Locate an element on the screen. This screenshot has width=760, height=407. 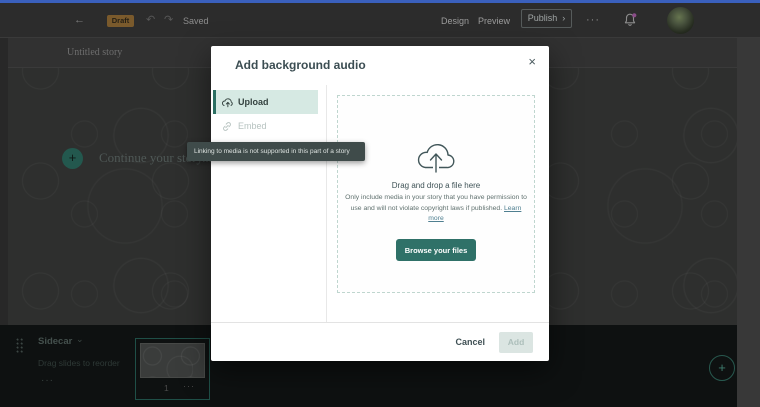
cancel-button: Cancel is located at coordinates (470, 342).